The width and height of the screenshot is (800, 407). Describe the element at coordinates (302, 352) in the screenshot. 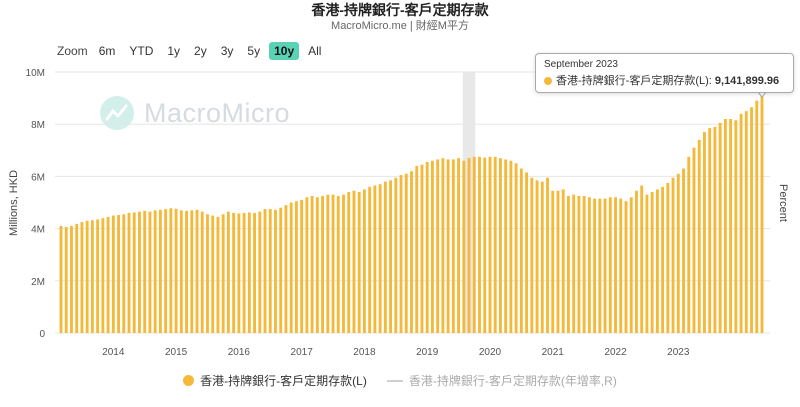

I see `x-tick-label: 2017` at that location.